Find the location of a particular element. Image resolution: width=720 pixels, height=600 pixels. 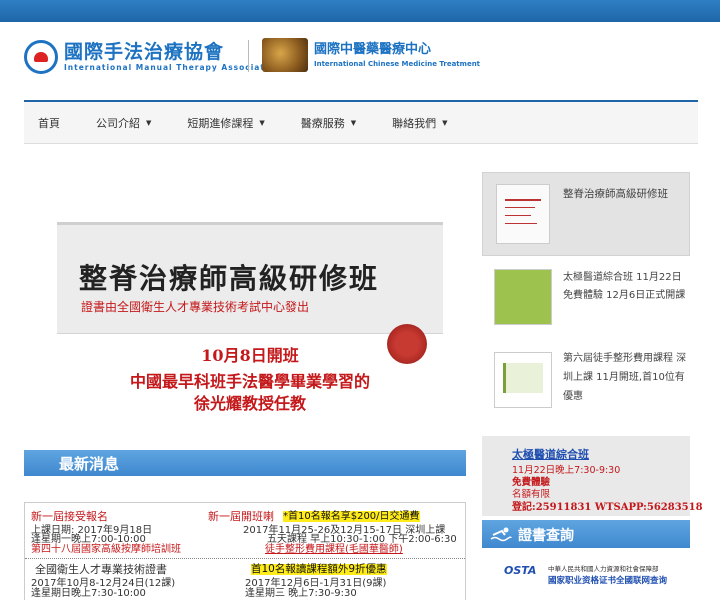

nav-courses: 短期進修課程 ▼ is located at coordinates (225, 123).